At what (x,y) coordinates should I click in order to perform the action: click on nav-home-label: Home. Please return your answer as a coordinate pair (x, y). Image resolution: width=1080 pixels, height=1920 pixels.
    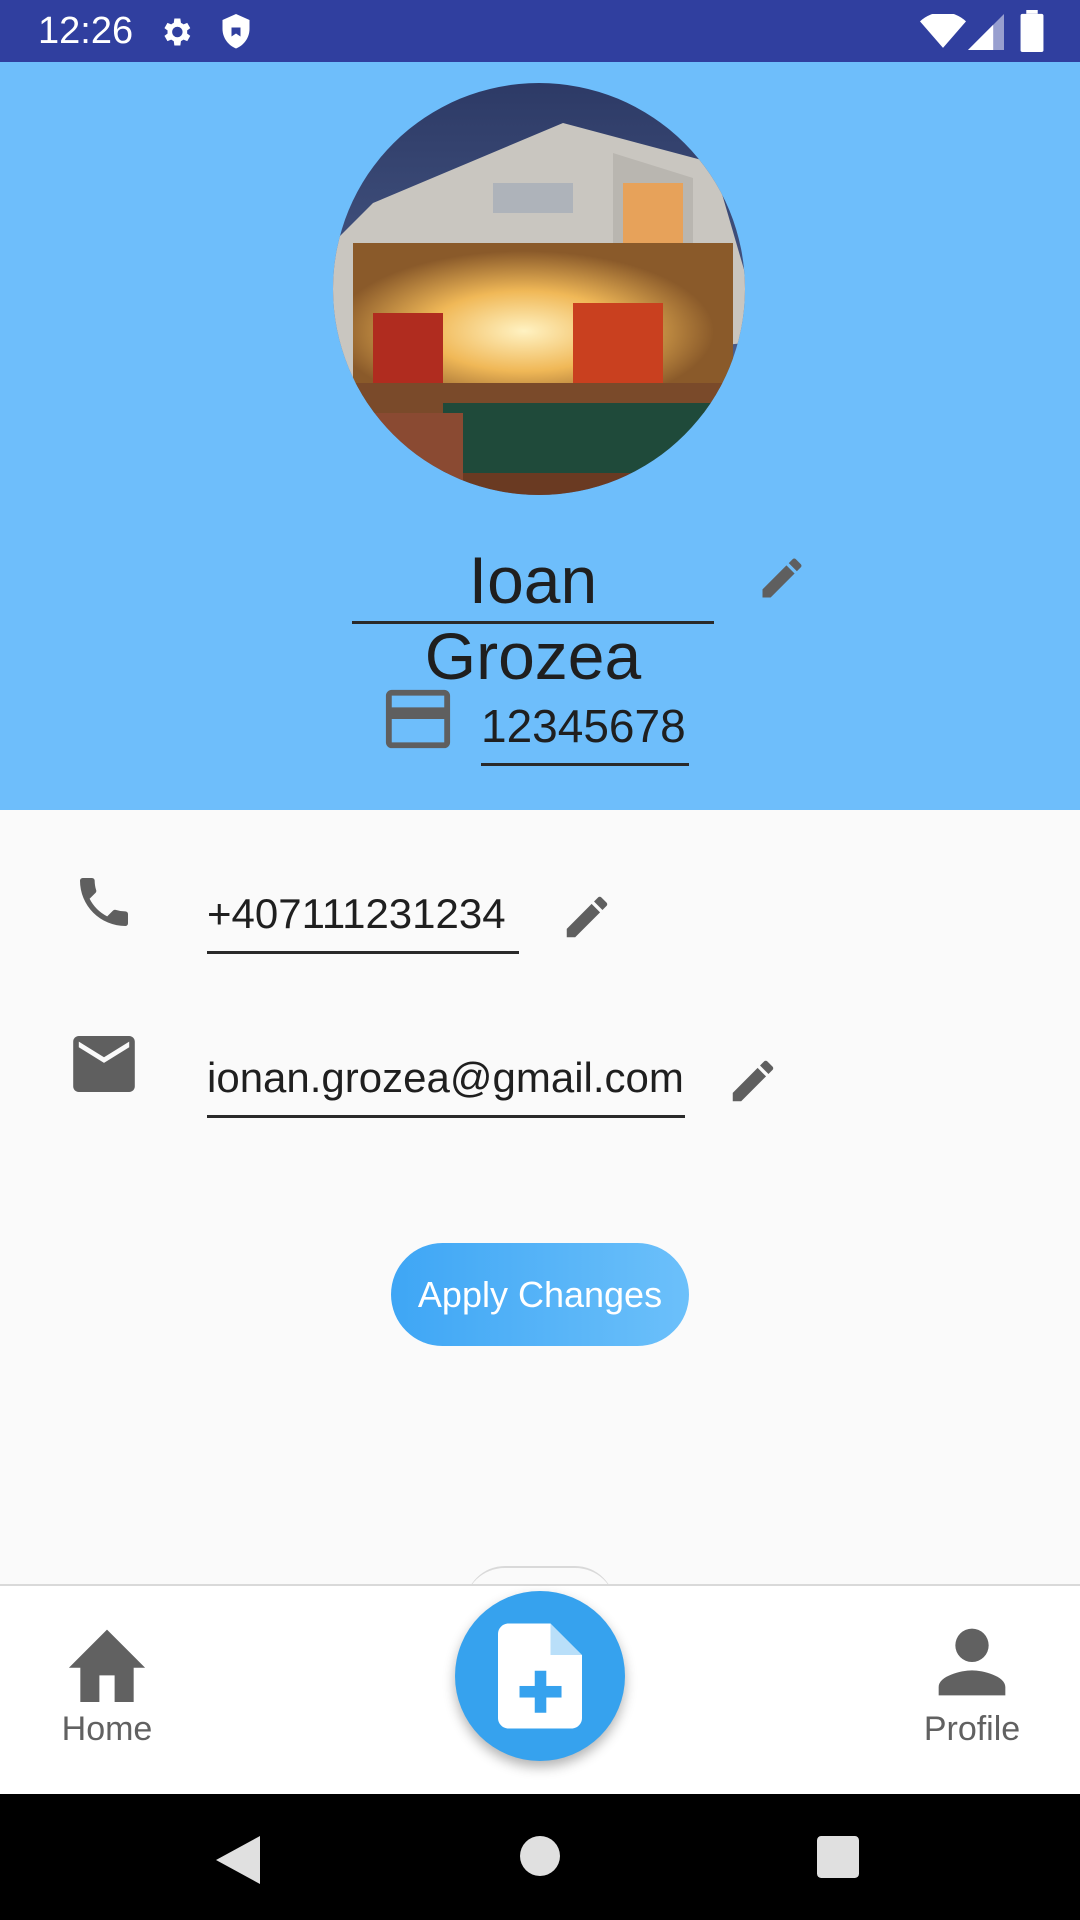
    Looking at the image, I should click on (107, 1729).